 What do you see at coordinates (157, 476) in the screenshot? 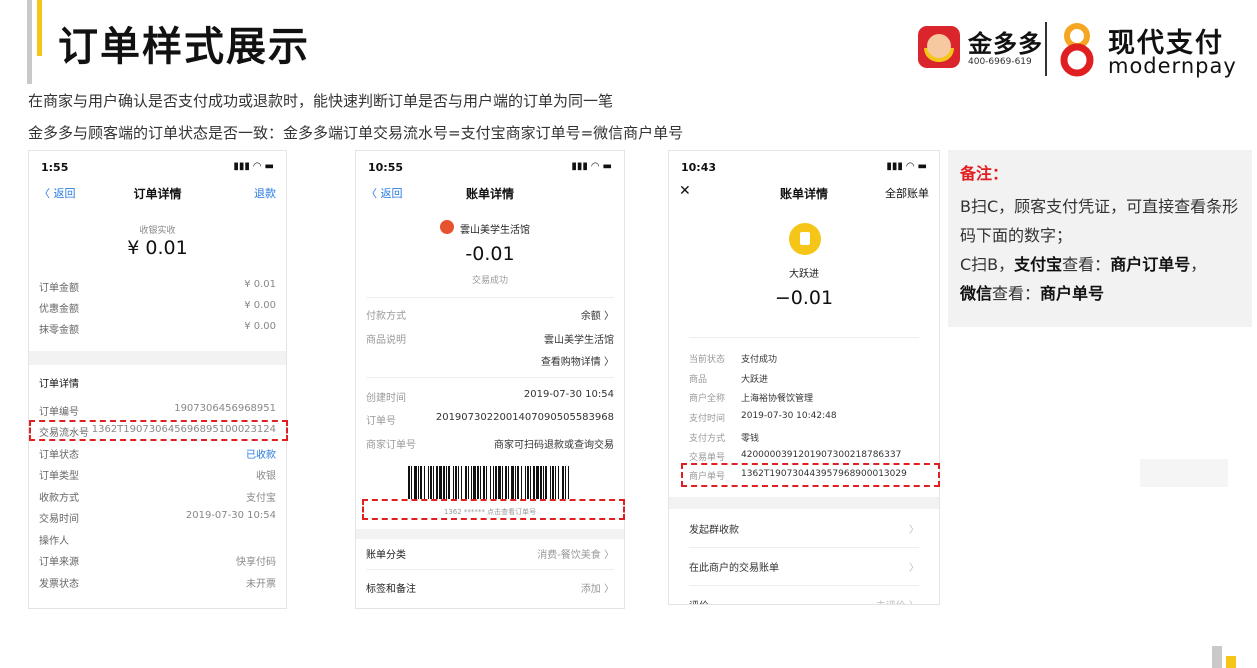
I see `detail-row: 订单类型 收银` at bounding box center [157, 476].